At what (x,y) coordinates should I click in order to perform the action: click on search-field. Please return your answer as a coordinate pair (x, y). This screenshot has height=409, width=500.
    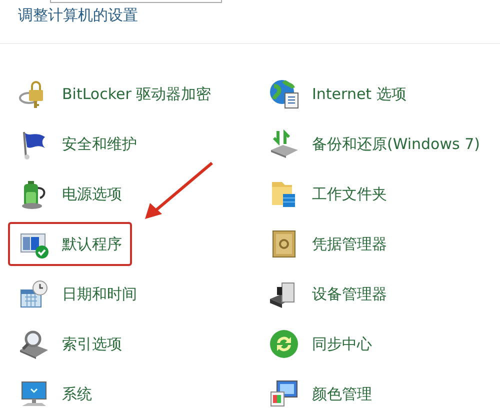
    Looking at the image, I should click on (136, 1).